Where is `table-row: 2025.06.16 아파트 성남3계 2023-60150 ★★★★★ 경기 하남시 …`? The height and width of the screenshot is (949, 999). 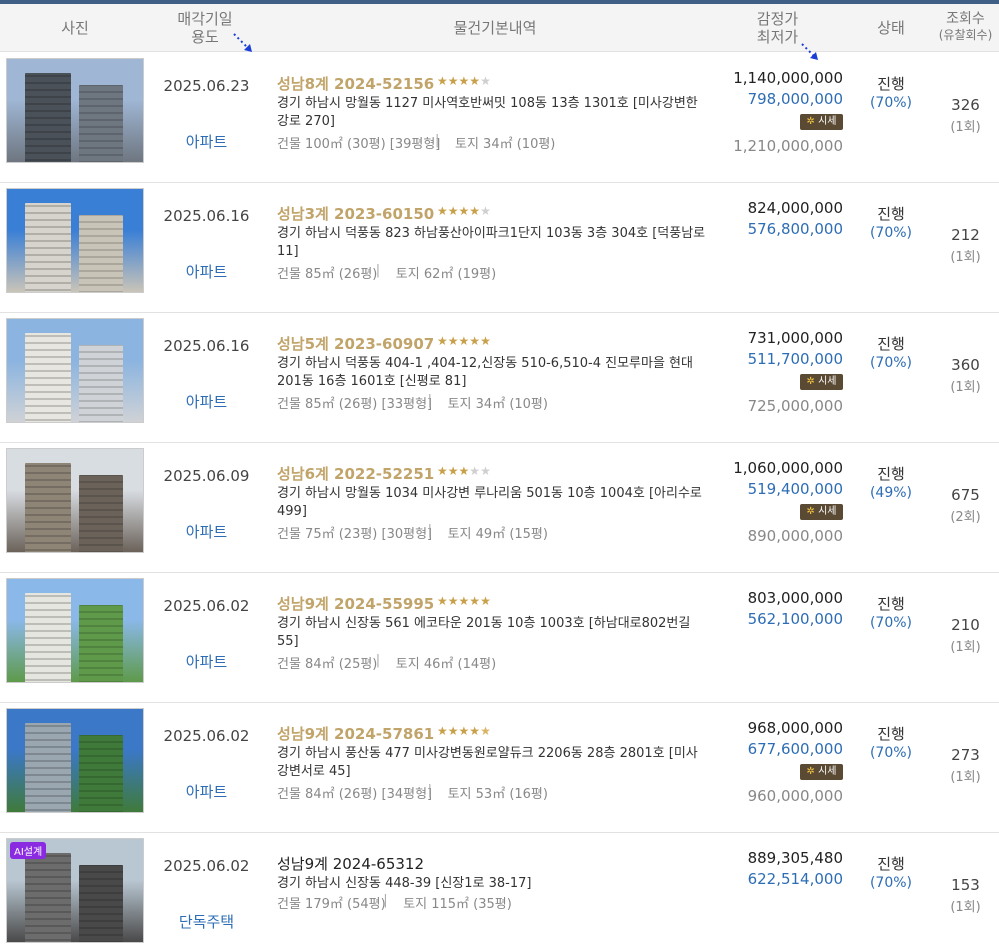 table-row: 2025.06.16 아파트 성남3계 2023-60150 ★★★★★ 경기 하남시 … is located at coordinates (499, 248).